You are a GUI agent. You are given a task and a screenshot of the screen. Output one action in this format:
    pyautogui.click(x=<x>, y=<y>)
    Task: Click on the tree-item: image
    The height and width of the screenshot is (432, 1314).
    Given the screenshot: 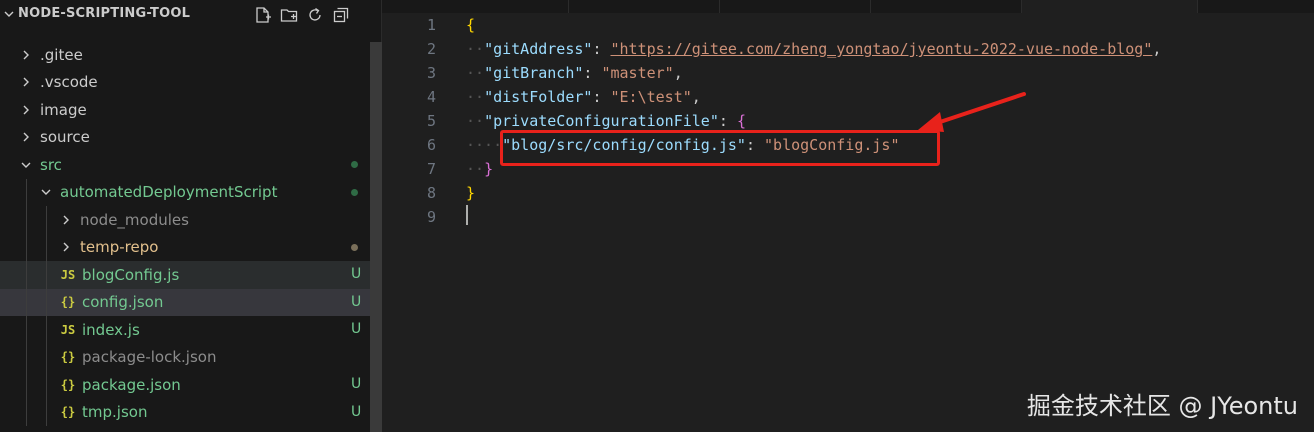 What is the action you would take?
    pyautogui.click(x=185, y=110)
    